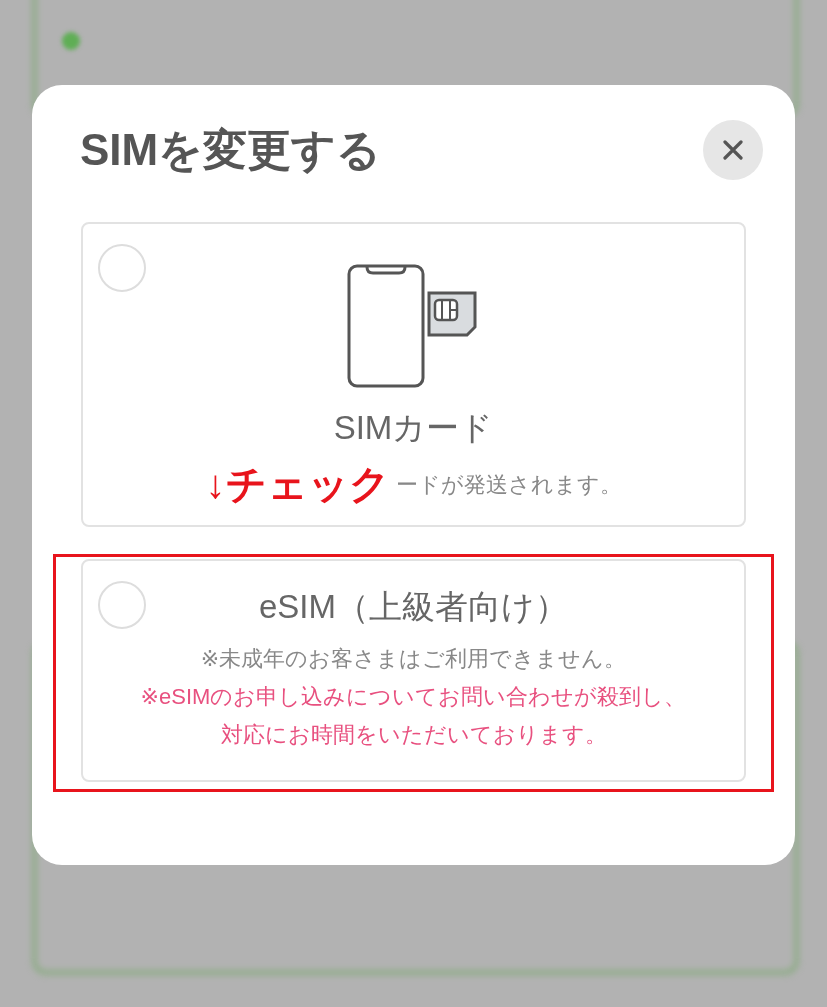 This screenshot has width=827, height=1007. Describe the element at coordinates (413, 428) in the screenshot. I see `option-title: SIMカード` at that location.